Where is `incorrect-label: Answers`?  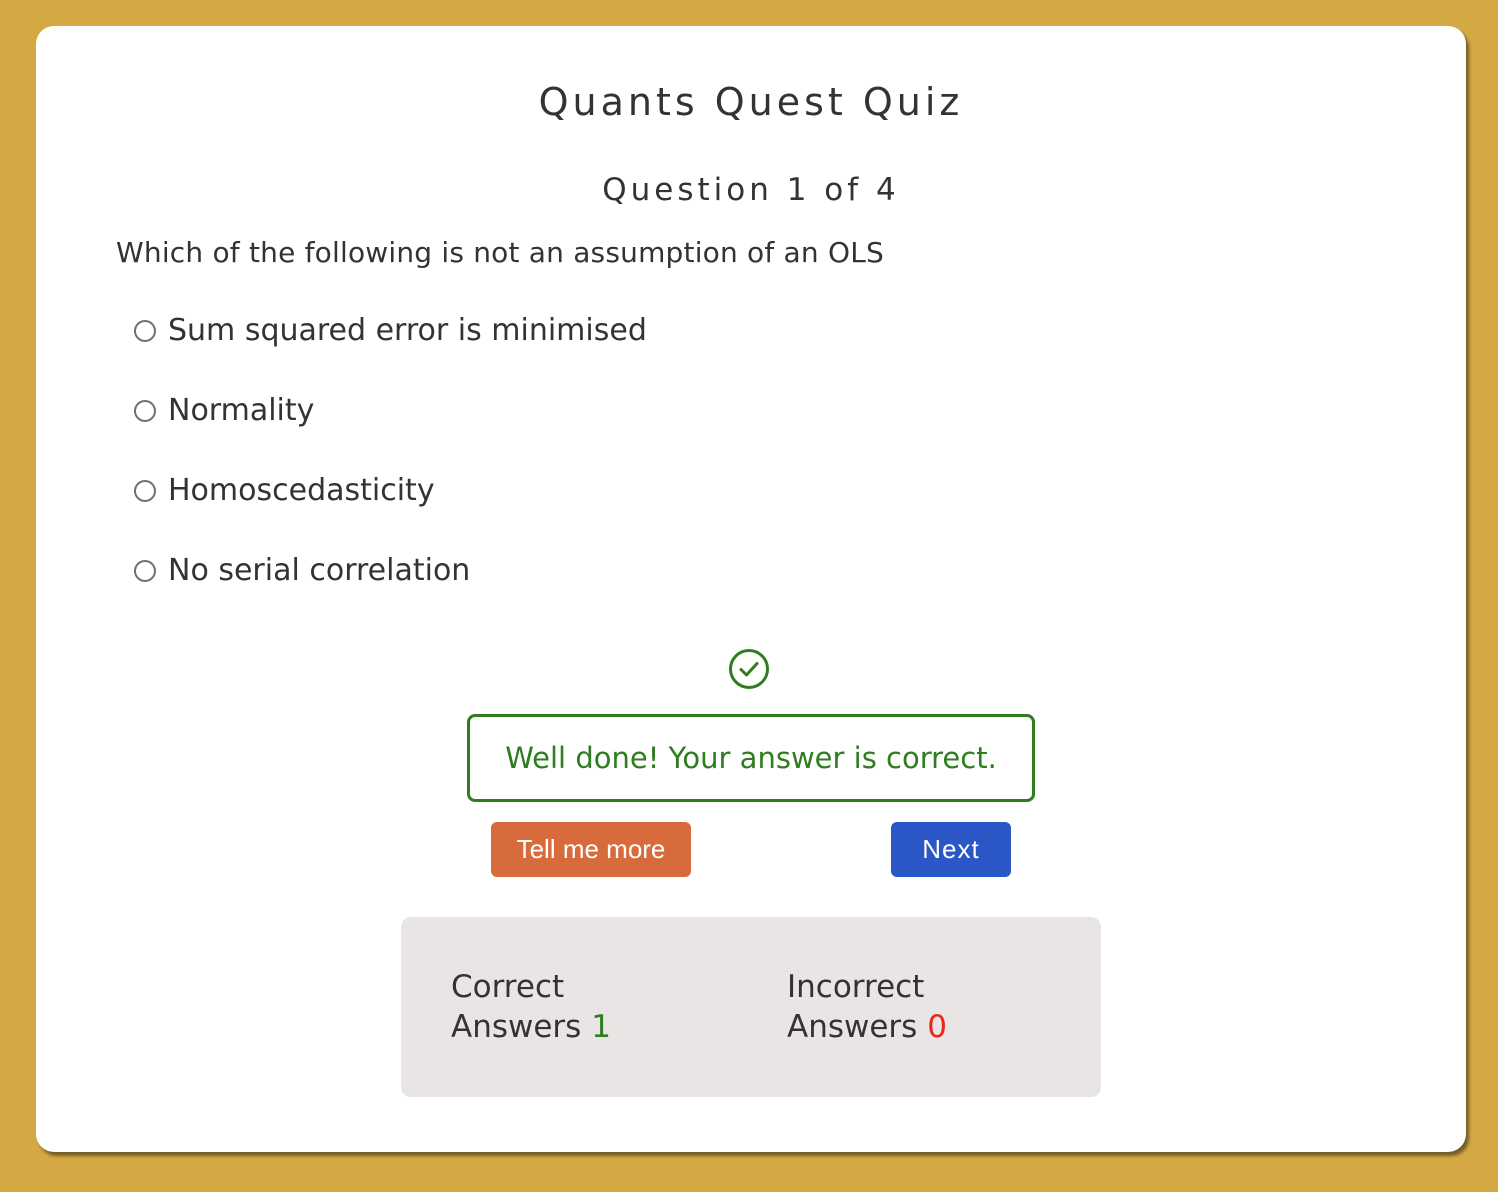
incorrect-label: Answers is located at coordinates (852, 1027).